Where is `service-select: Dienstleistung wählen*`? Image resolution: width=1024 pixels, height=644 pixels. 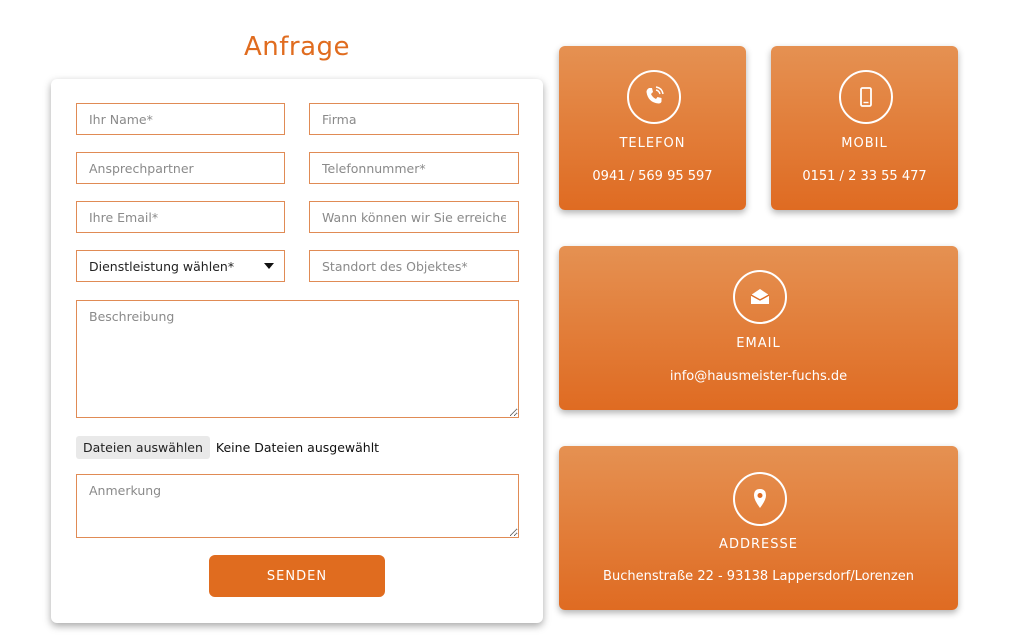
service-select: Dienstleistung wählen* is located at coordinates (180, 266).